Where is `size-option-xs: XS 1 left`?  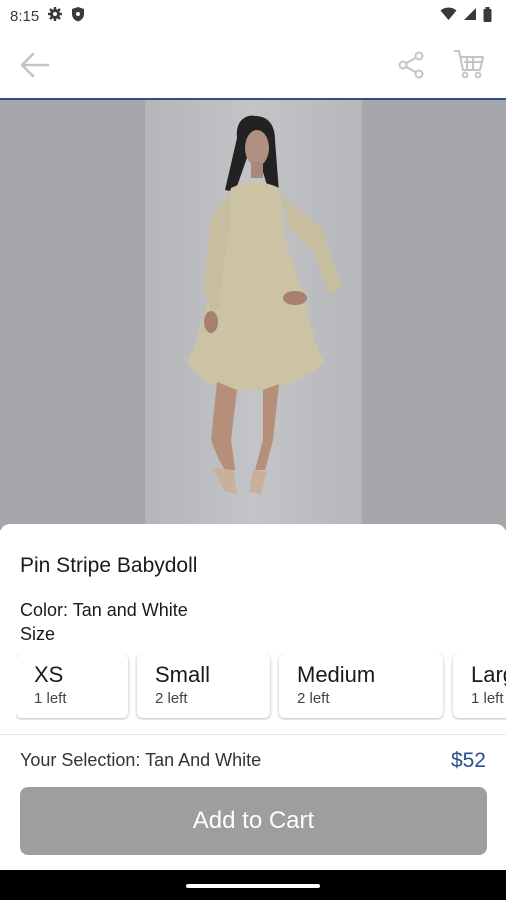
size-option-xs: XS 1 left is located at coordinates (72, 686).